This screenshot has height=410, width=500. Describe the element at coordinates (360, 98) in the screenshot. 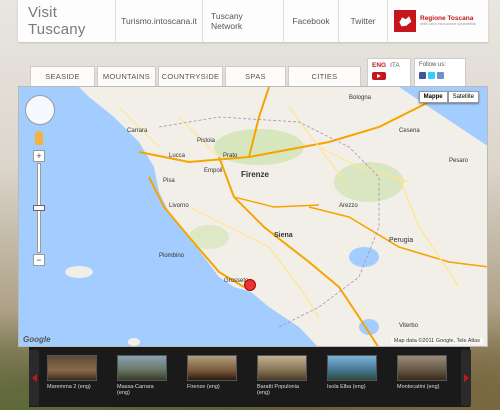

I see `map-label-bologna: Bologna` at that location.